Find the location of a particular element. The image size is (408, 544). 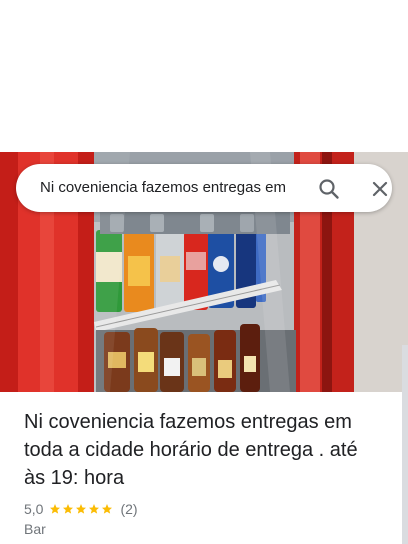

rating-row: 5,0 (2) is located at coordinates (81, 509).